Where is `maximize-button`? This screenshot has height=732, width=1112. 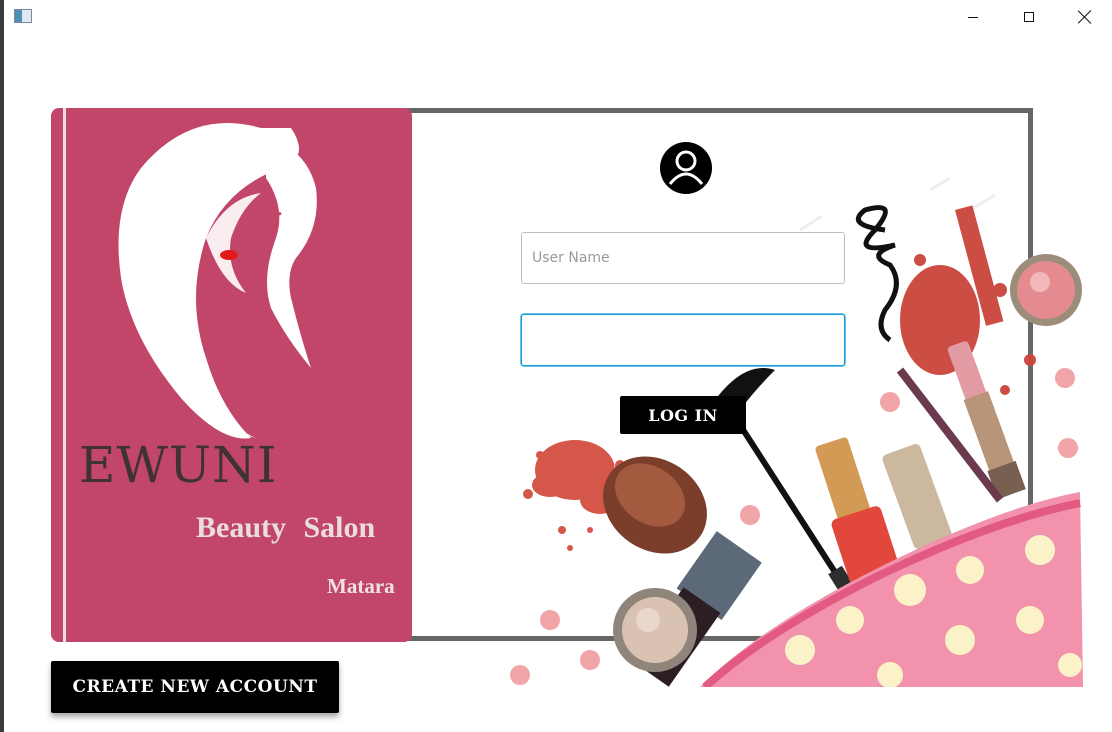
maximize-button is located at coordinates (1029, 17).